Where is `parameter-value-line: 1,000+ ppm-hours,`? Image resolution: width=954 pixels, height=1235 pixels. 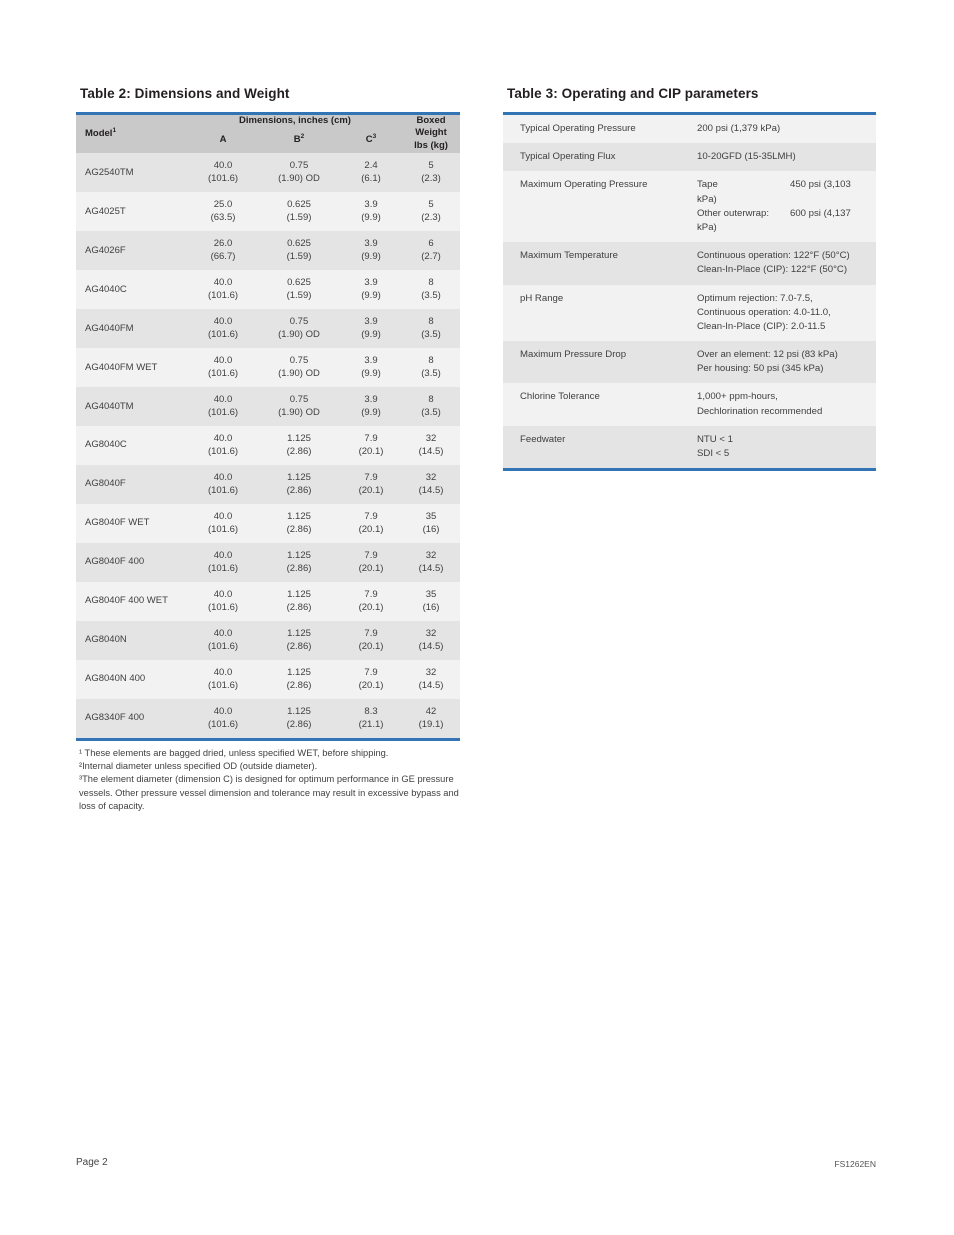 parameter-value-line: 1,000+ ppm-hours, is located at coordinates (737, 397).